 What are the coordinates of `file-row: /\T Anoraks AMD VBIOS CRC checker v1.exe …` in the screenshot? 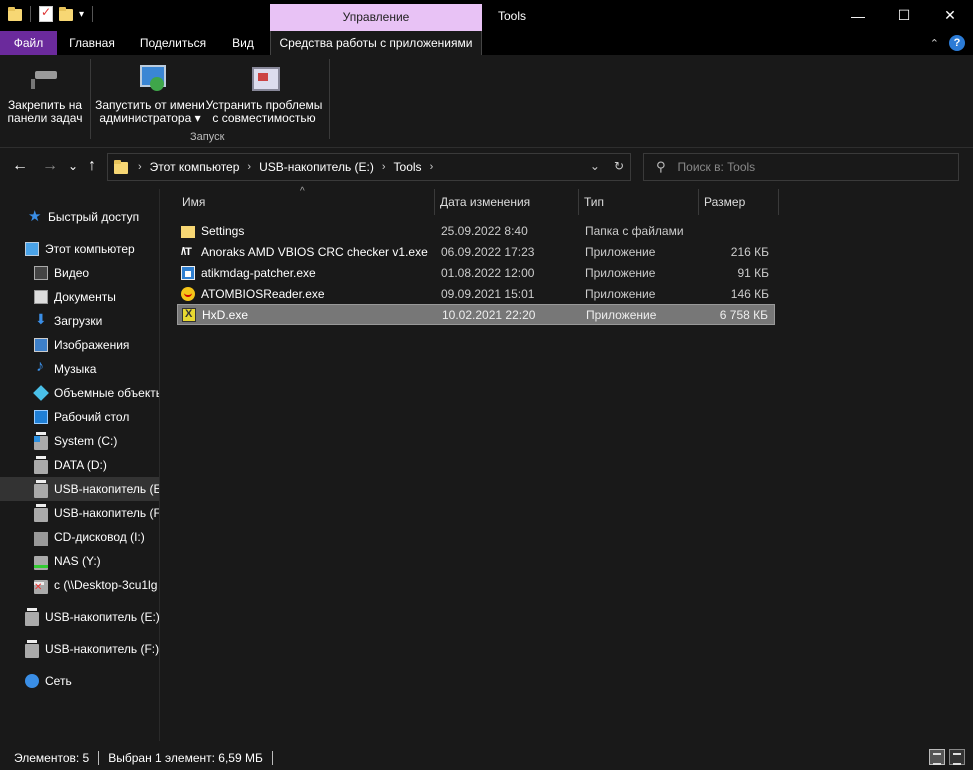 It's located at (476, 251).